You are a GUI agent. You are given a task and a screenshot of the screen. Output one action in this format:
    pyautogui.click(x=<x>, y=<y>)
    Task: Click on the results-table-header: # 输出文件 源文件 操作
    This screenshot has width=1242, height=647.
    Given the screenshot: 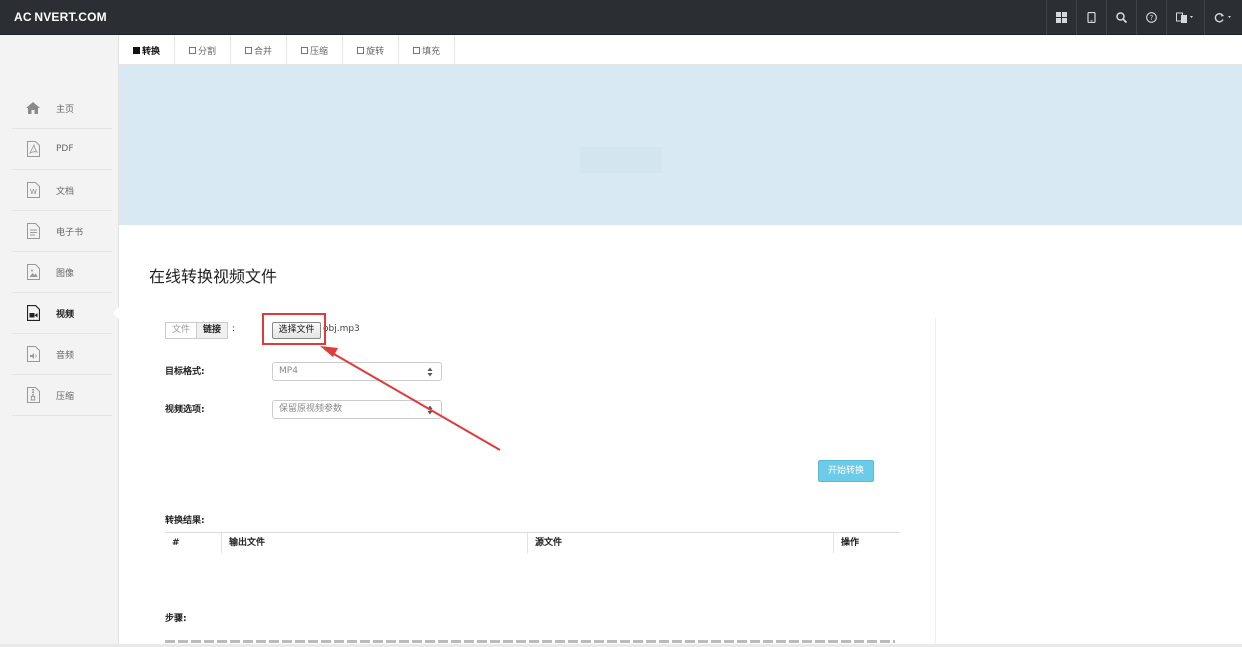 What is the action you would take?
    pyautogui.click(x=532, y=542)
    